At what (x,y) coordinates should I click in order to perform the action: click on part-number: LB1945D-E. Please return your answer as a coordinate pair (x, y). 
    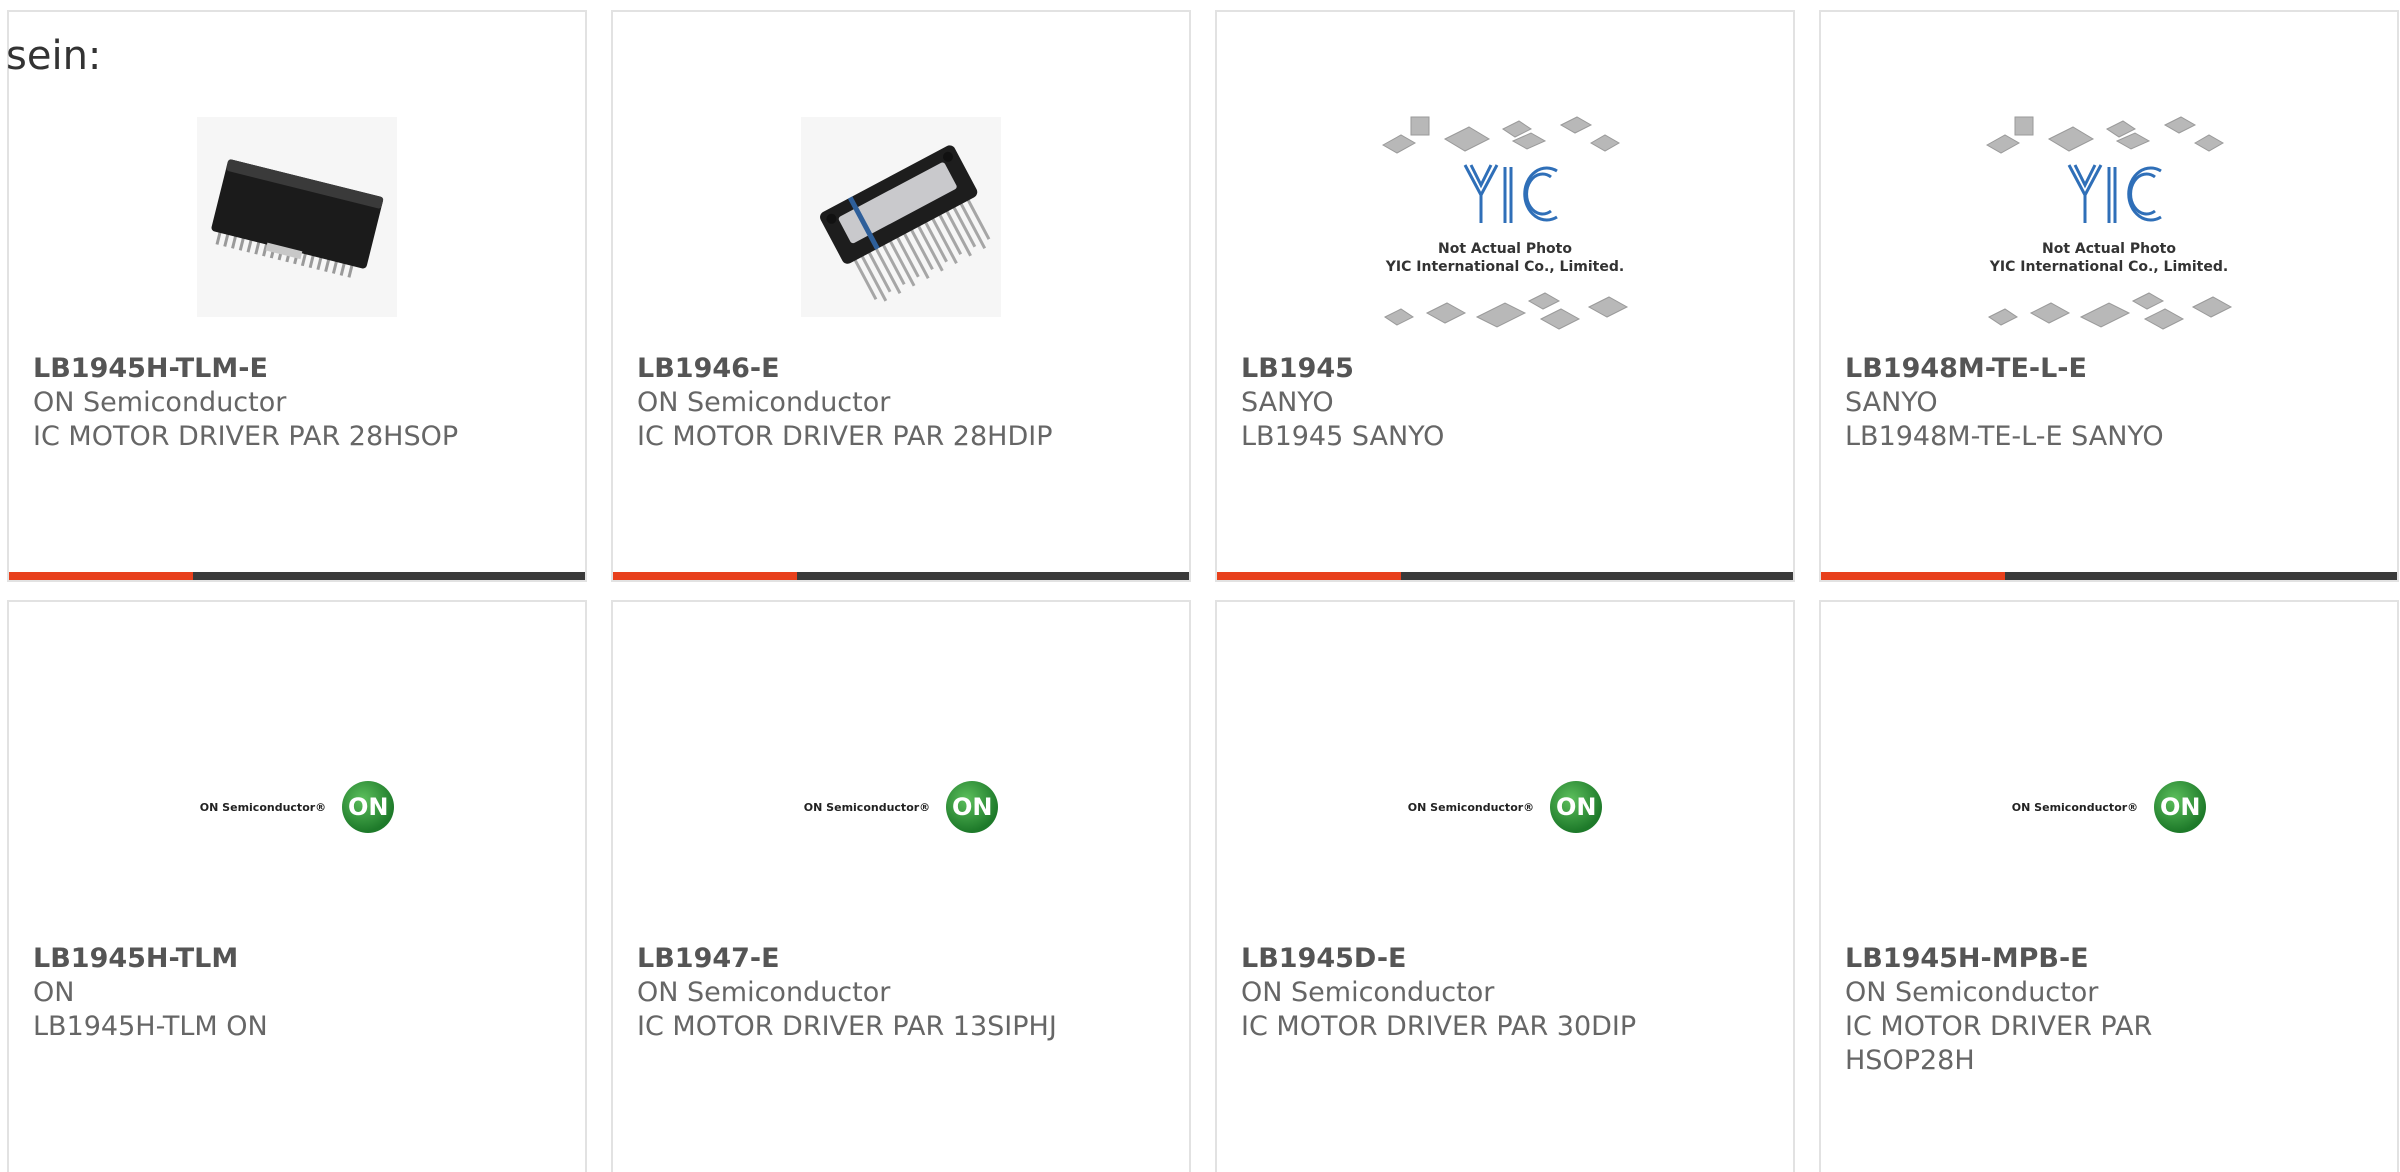
    Looking at the image, I should click on (1505, 959).